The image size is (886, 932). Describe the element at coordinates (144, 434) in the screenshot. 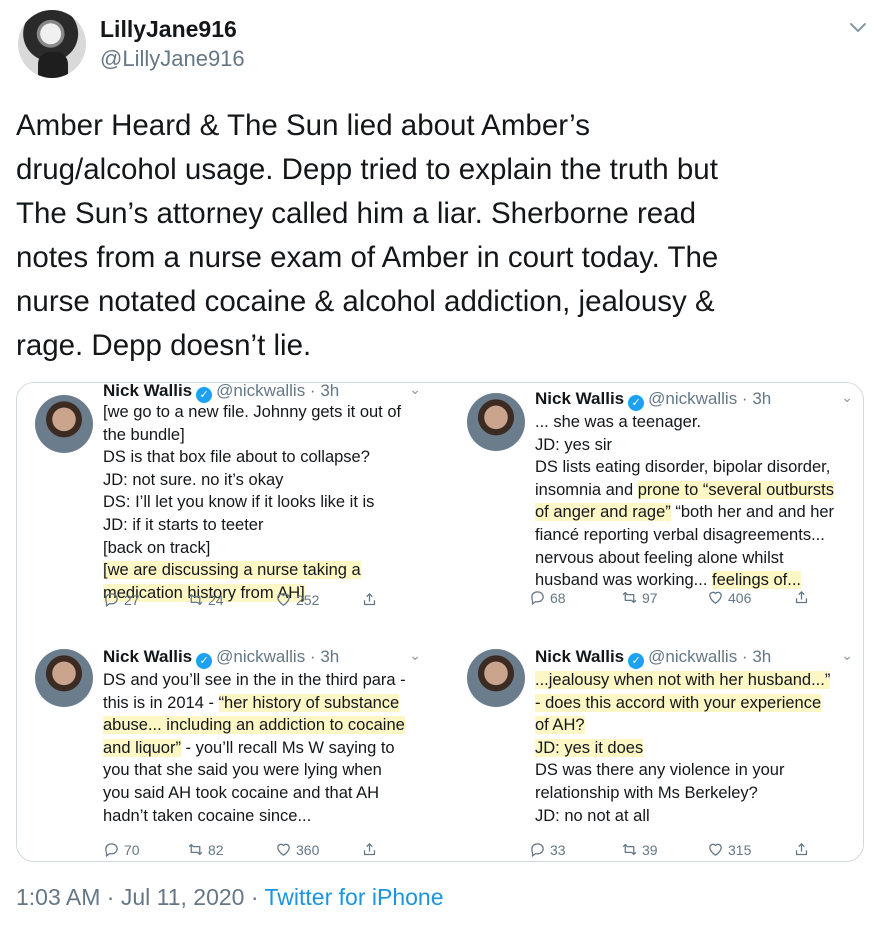

I see `text-line: the bundle]` at that location.